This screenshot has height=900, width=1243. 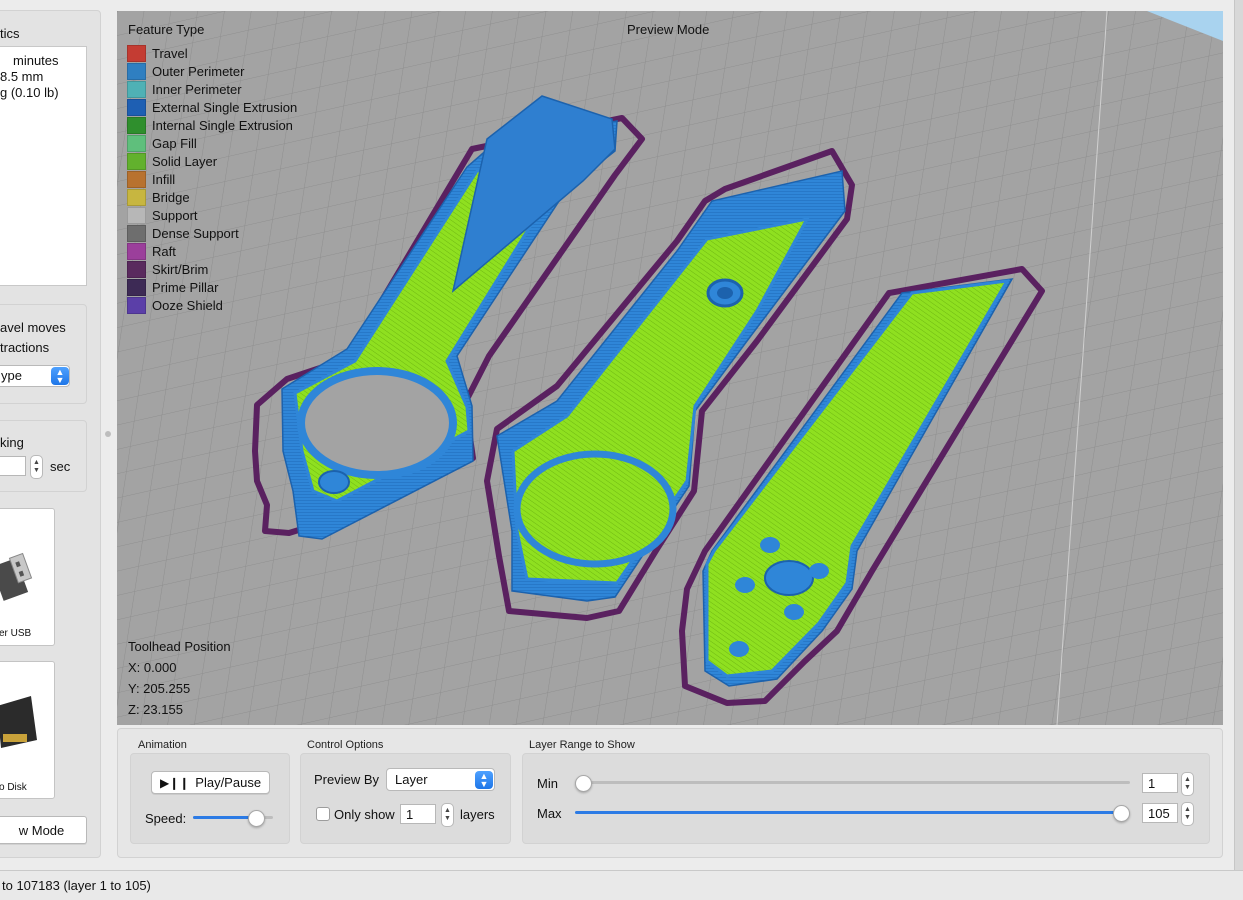 I want to click on splitter-handle, so click(x=108, y=434).